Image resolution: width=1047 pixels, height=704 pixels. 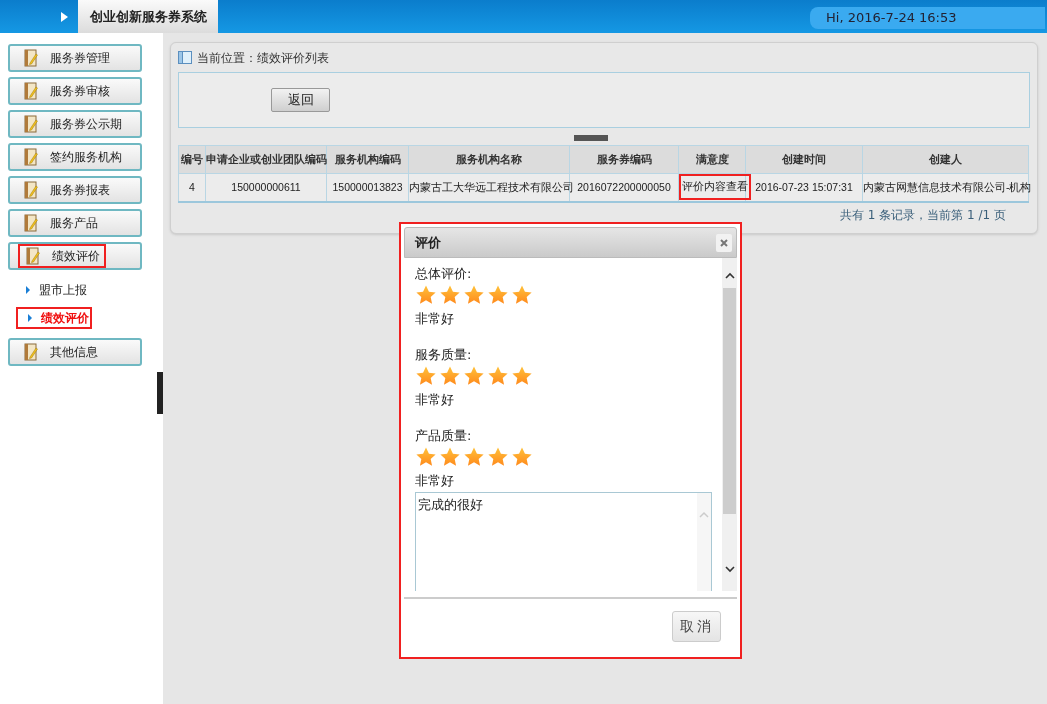 I want to click on column-header: 服务券编码, so click(x=624, y=159).